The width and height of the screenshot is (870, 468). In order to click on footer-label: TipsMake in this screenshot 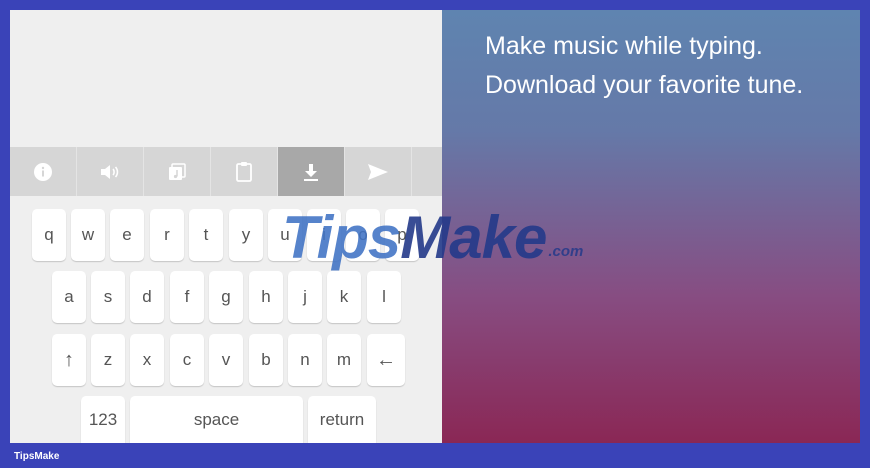, I will do `click(37, 456)`.